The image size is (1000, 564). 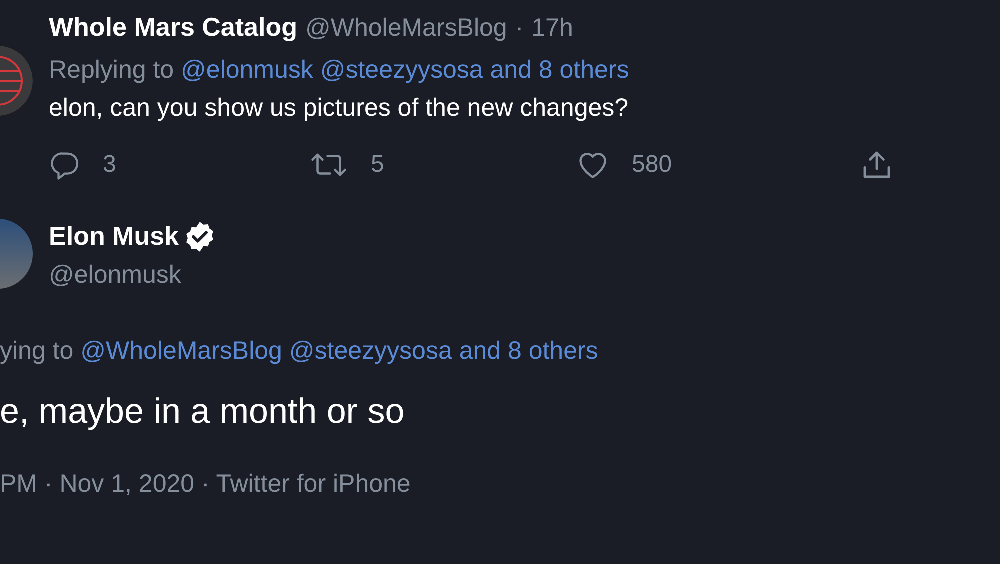 I want to click on tweet-text: e, maybe in a month or so, so click(x=203, y=412).